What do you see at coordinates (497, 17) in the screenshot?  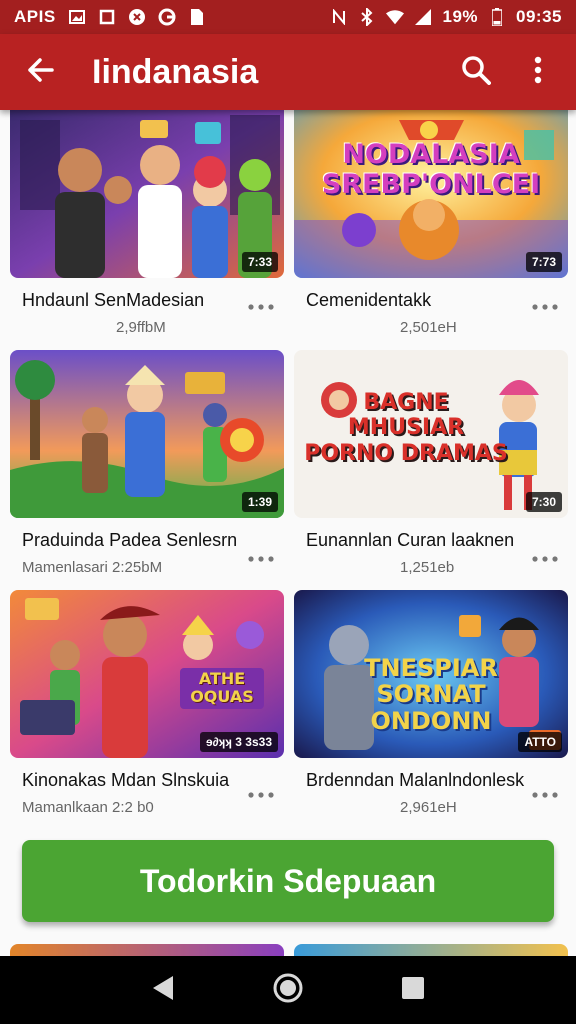 I see `battery-icon` at bounding box center [497, 17].